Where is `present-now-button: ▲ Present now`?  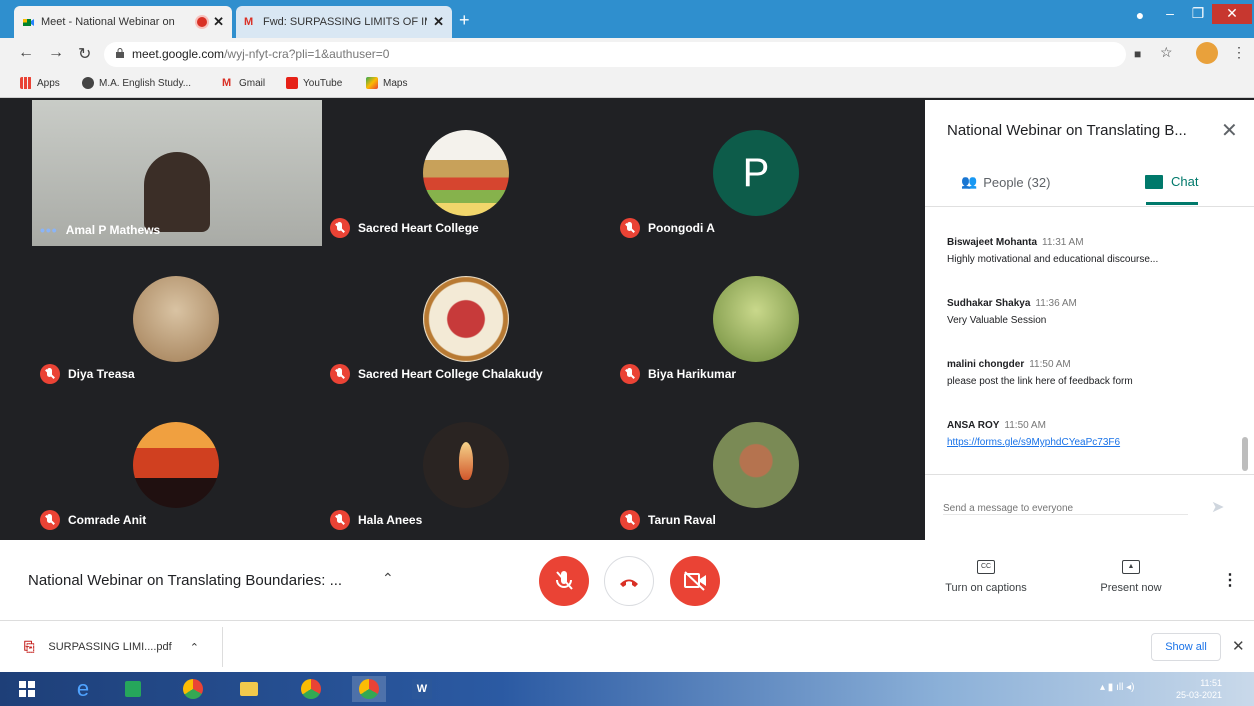 present-now-button: ▲ Present now is located at coordinates (1131, 577).